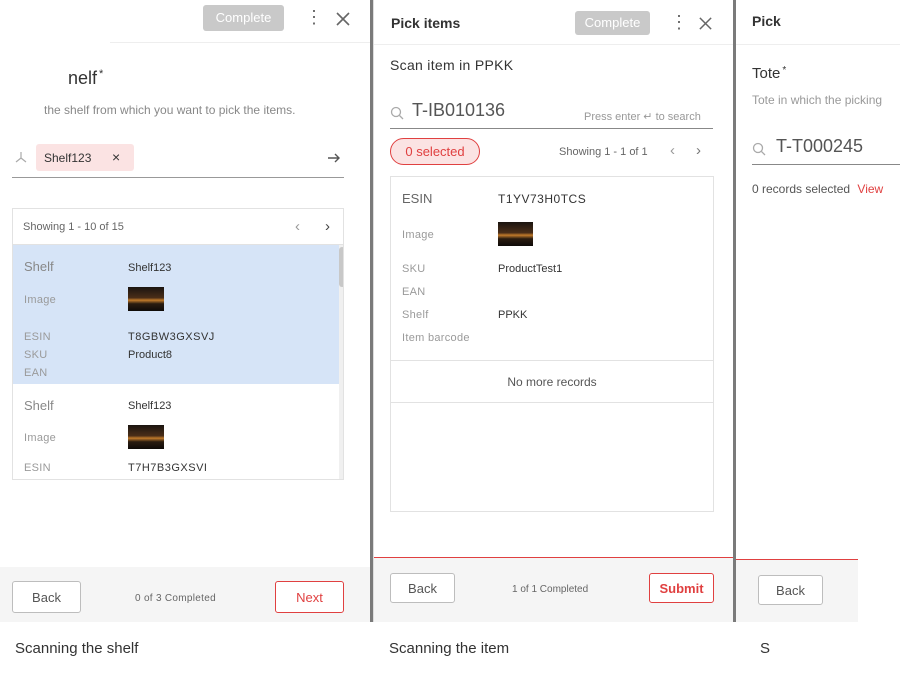 The image size is (900, 675). What do you see at coordinates (178, 227) in the screenshot?
I see `pager-bar: Showing 1 - 10 of 15 ‹ ›` at bounding box center [178, 227].